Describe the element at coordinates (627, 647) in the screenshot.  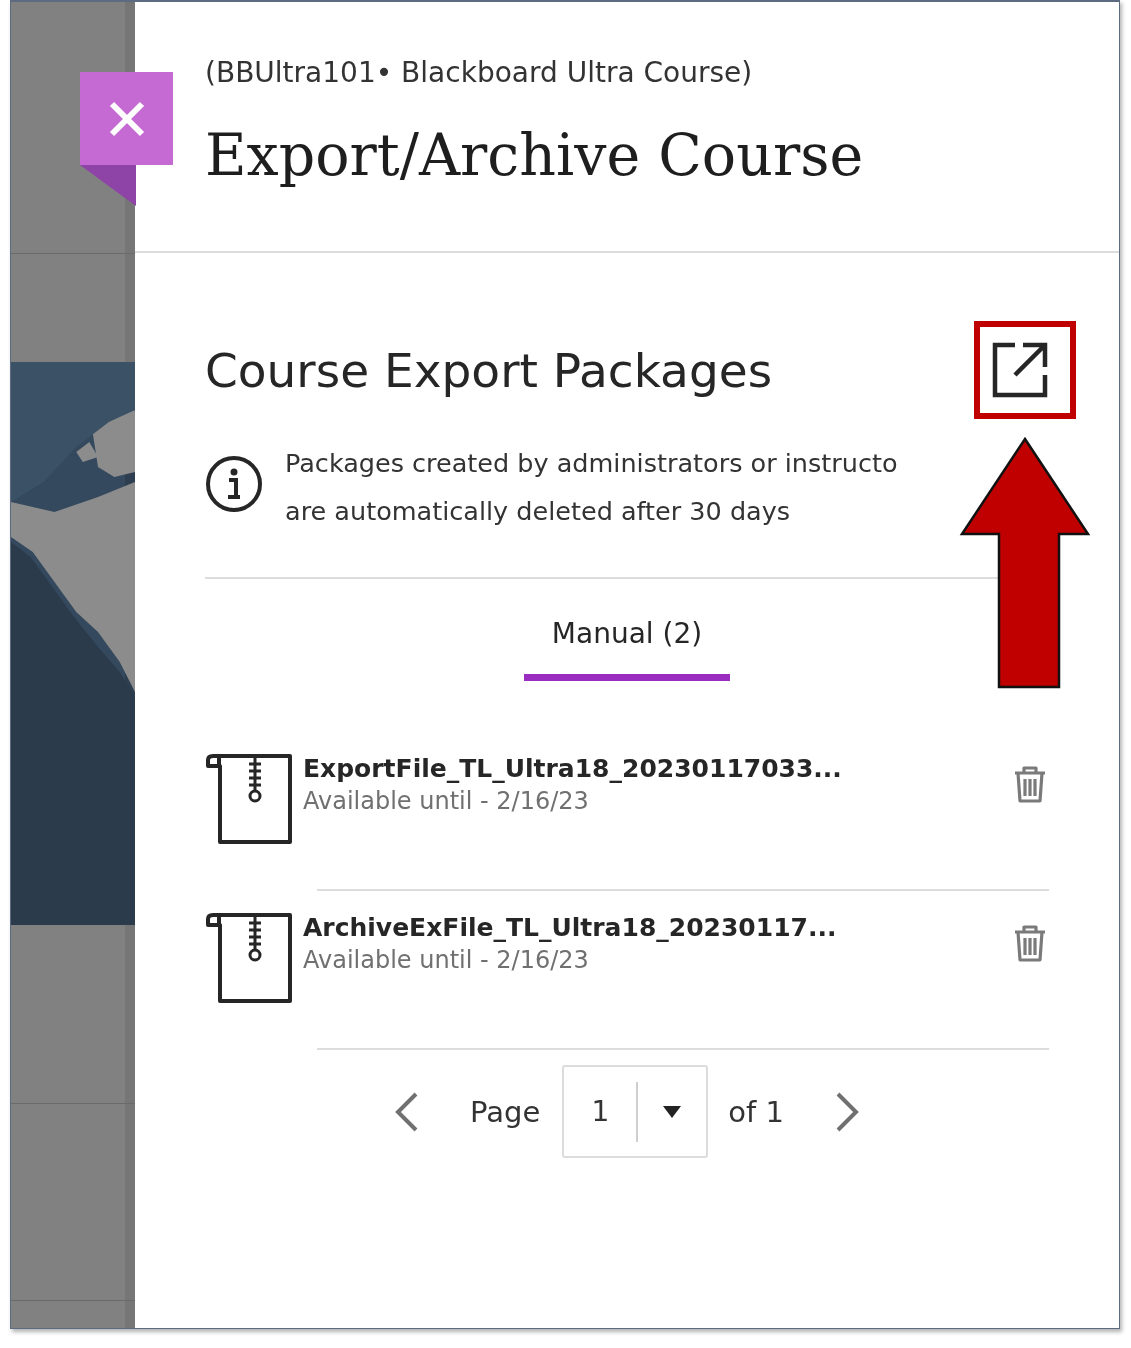
I see `tab: Manual (2)` at that location.